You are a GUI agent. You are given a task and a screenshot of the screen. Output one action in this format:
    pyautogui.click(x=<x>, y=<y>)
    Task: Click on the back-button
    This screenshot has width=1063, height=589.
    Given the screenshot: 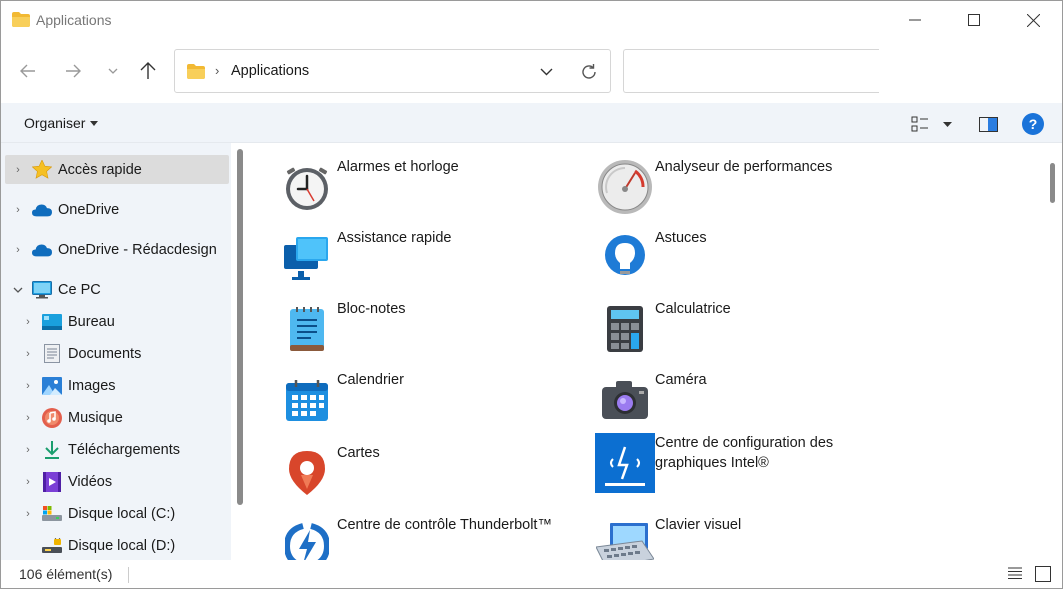 What is the action you would take?
    pyautogui.click(x=28, y=71)
    